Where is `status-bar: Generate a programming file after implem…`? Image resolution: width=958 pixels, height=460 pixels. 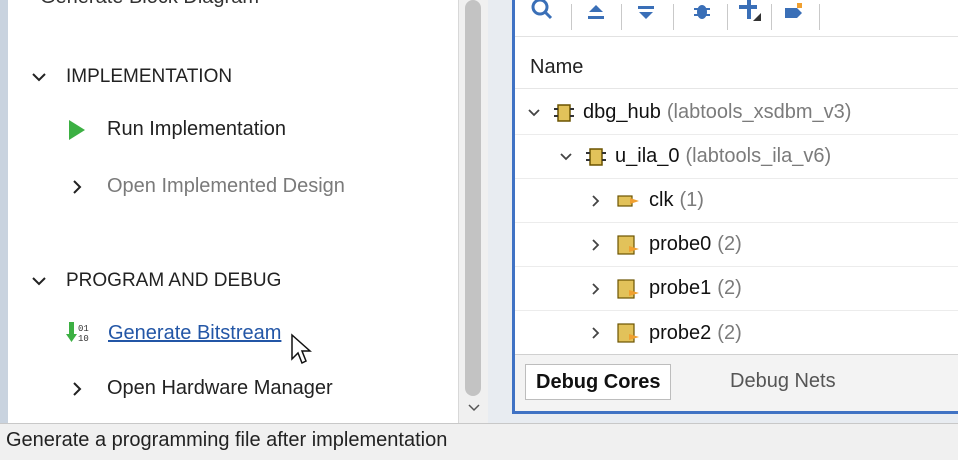
status-bar: Generate a programming file after implem… is located at coordinates (479, 441).